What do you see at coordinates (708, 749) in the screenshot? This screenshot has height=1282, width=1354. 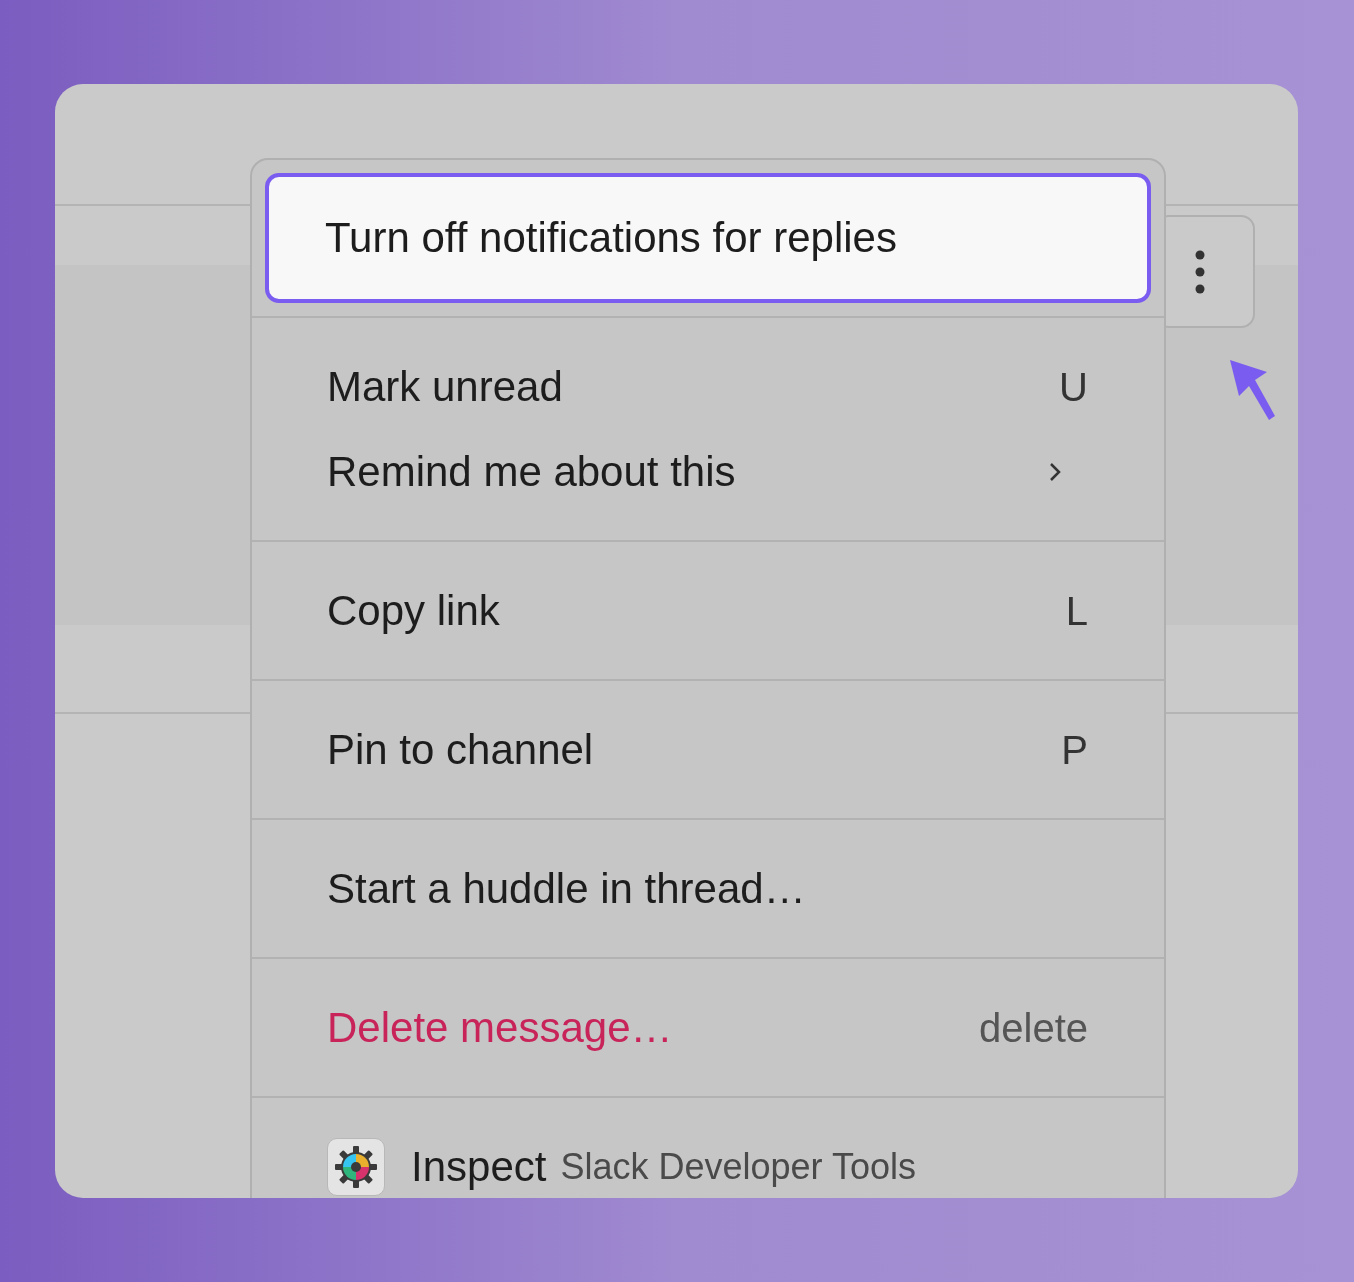 I see `menu-item: Pin to channel P` at bounding box center [708, 749].